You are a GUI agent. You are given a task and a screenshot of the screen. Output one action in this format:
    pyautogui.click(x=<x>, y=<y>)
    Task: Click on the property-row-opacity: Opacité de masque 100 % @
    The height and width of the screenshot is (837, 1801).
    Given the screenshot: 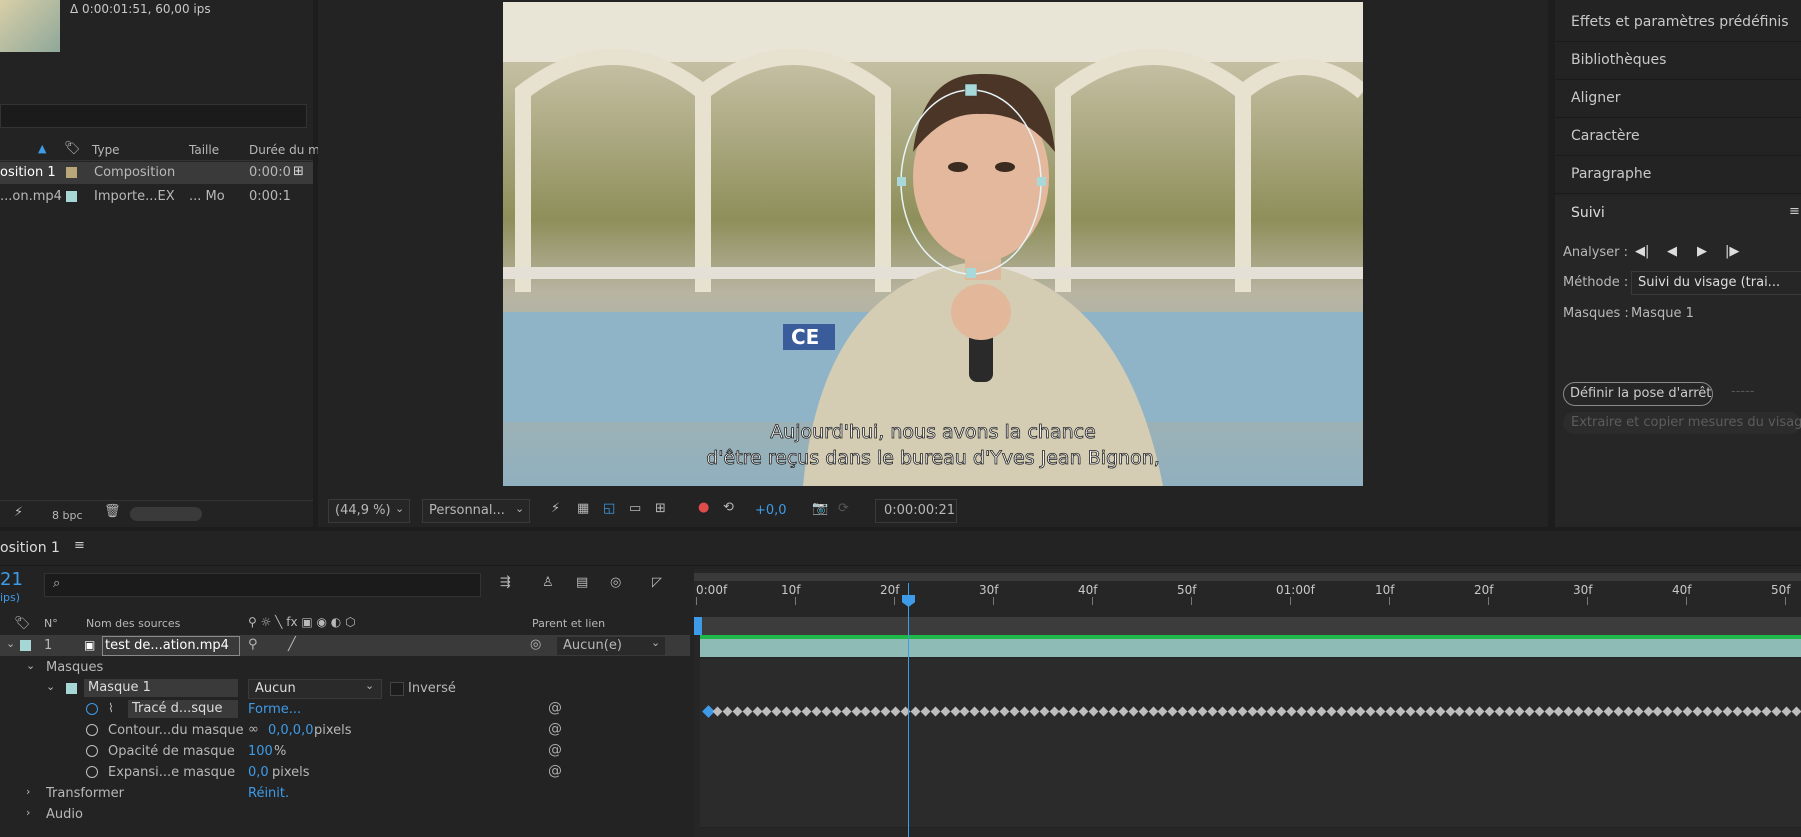 What is the action you would take?
    pyautogui.click(x=345, y=751)
    